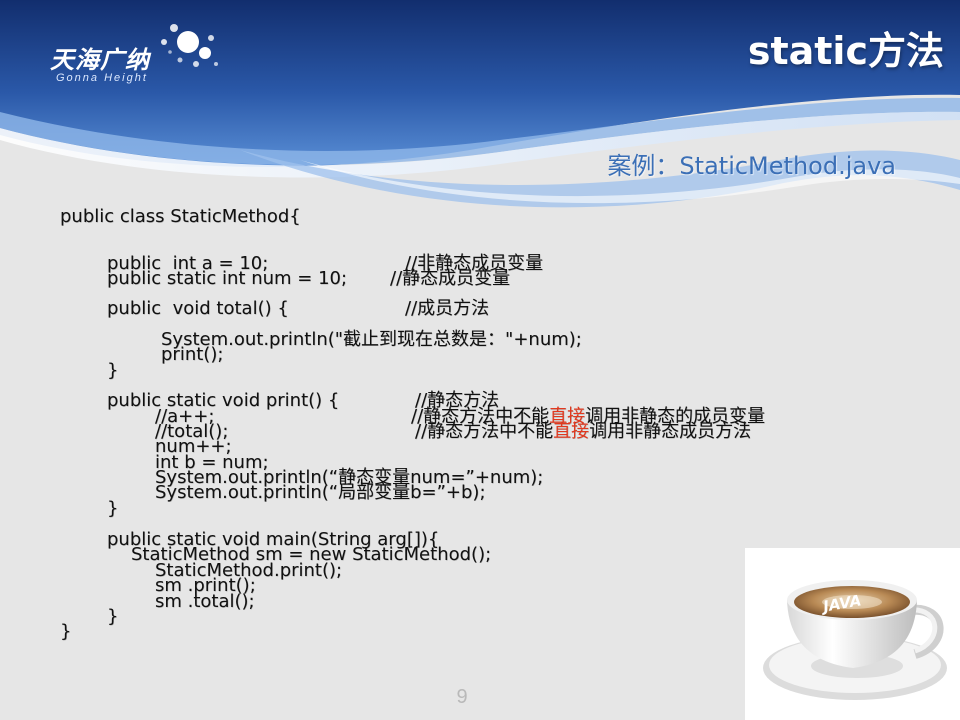  I want to click on code-line: public void total() {, so click(198, 308).